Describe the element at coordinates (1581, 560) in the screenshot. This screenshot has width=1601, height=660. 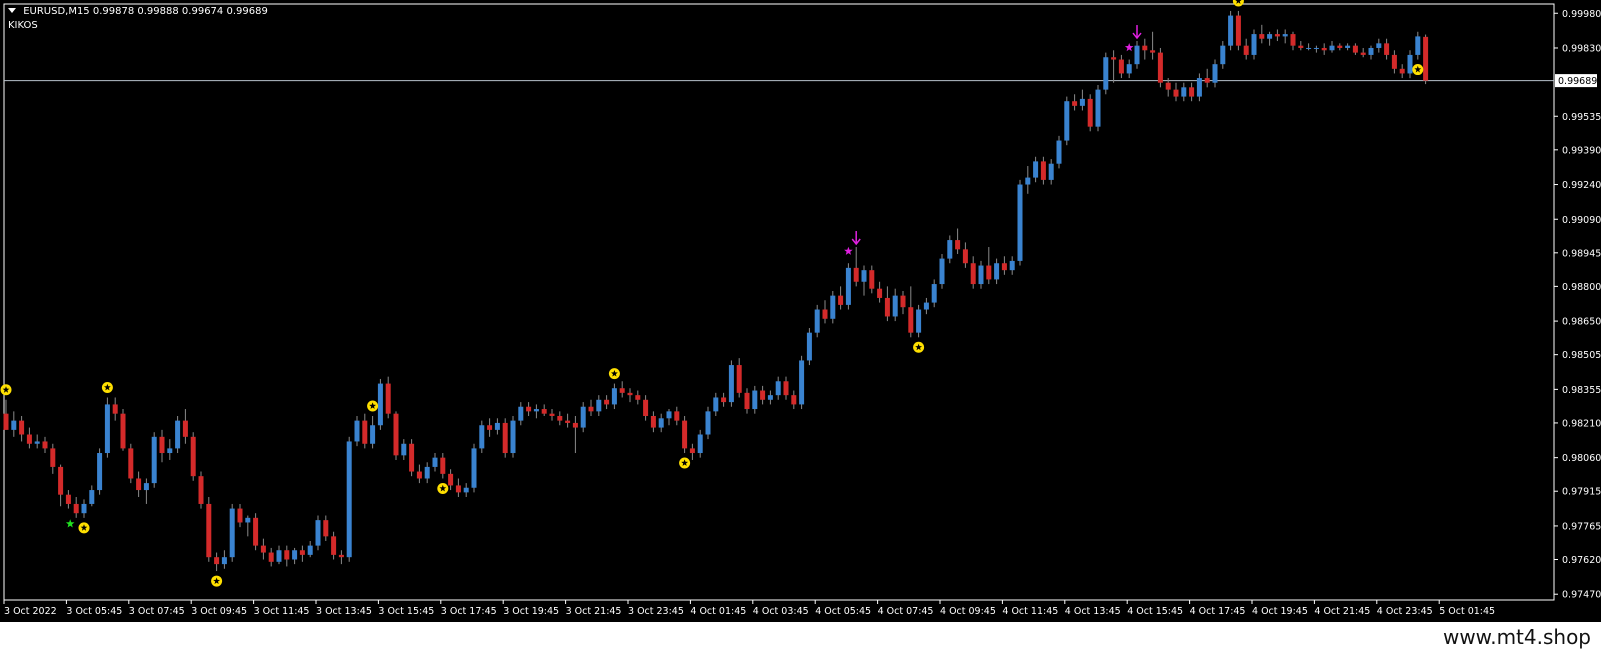
I see `price-tick-label: 0.97620` at that location.